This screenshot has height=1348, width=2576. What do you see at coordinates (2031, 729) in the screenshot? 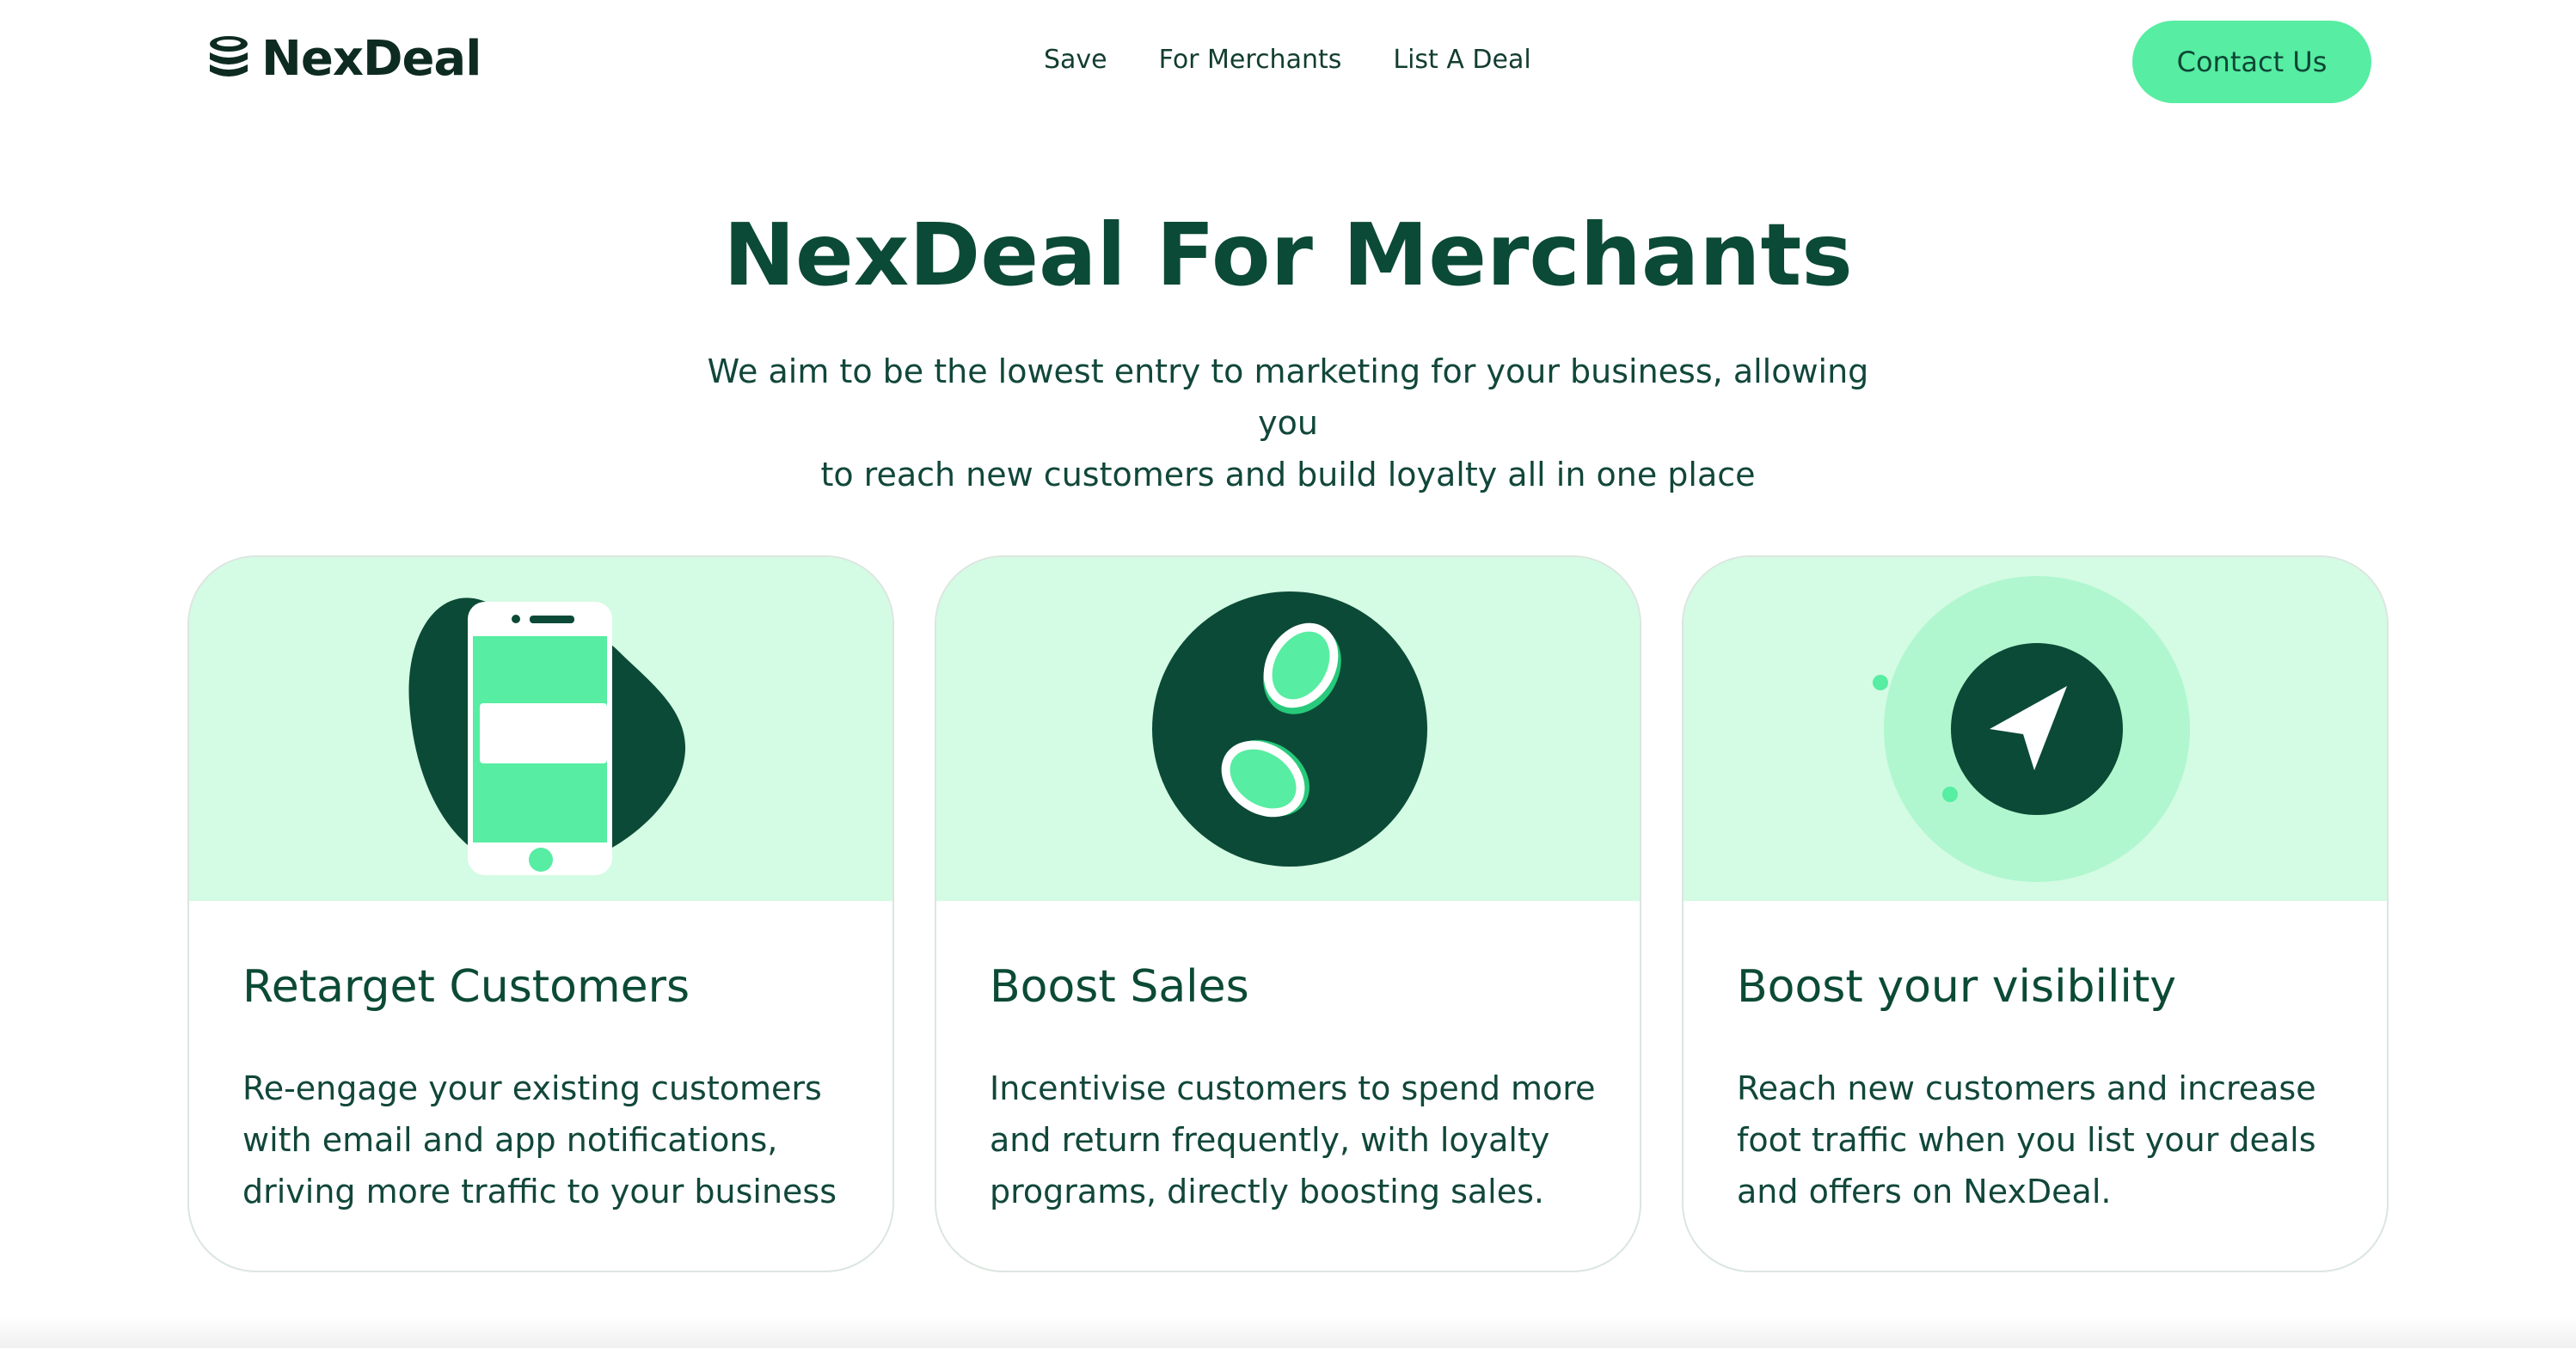
I see `navigation-arrow-icon` at bounding box center [2031, 729].